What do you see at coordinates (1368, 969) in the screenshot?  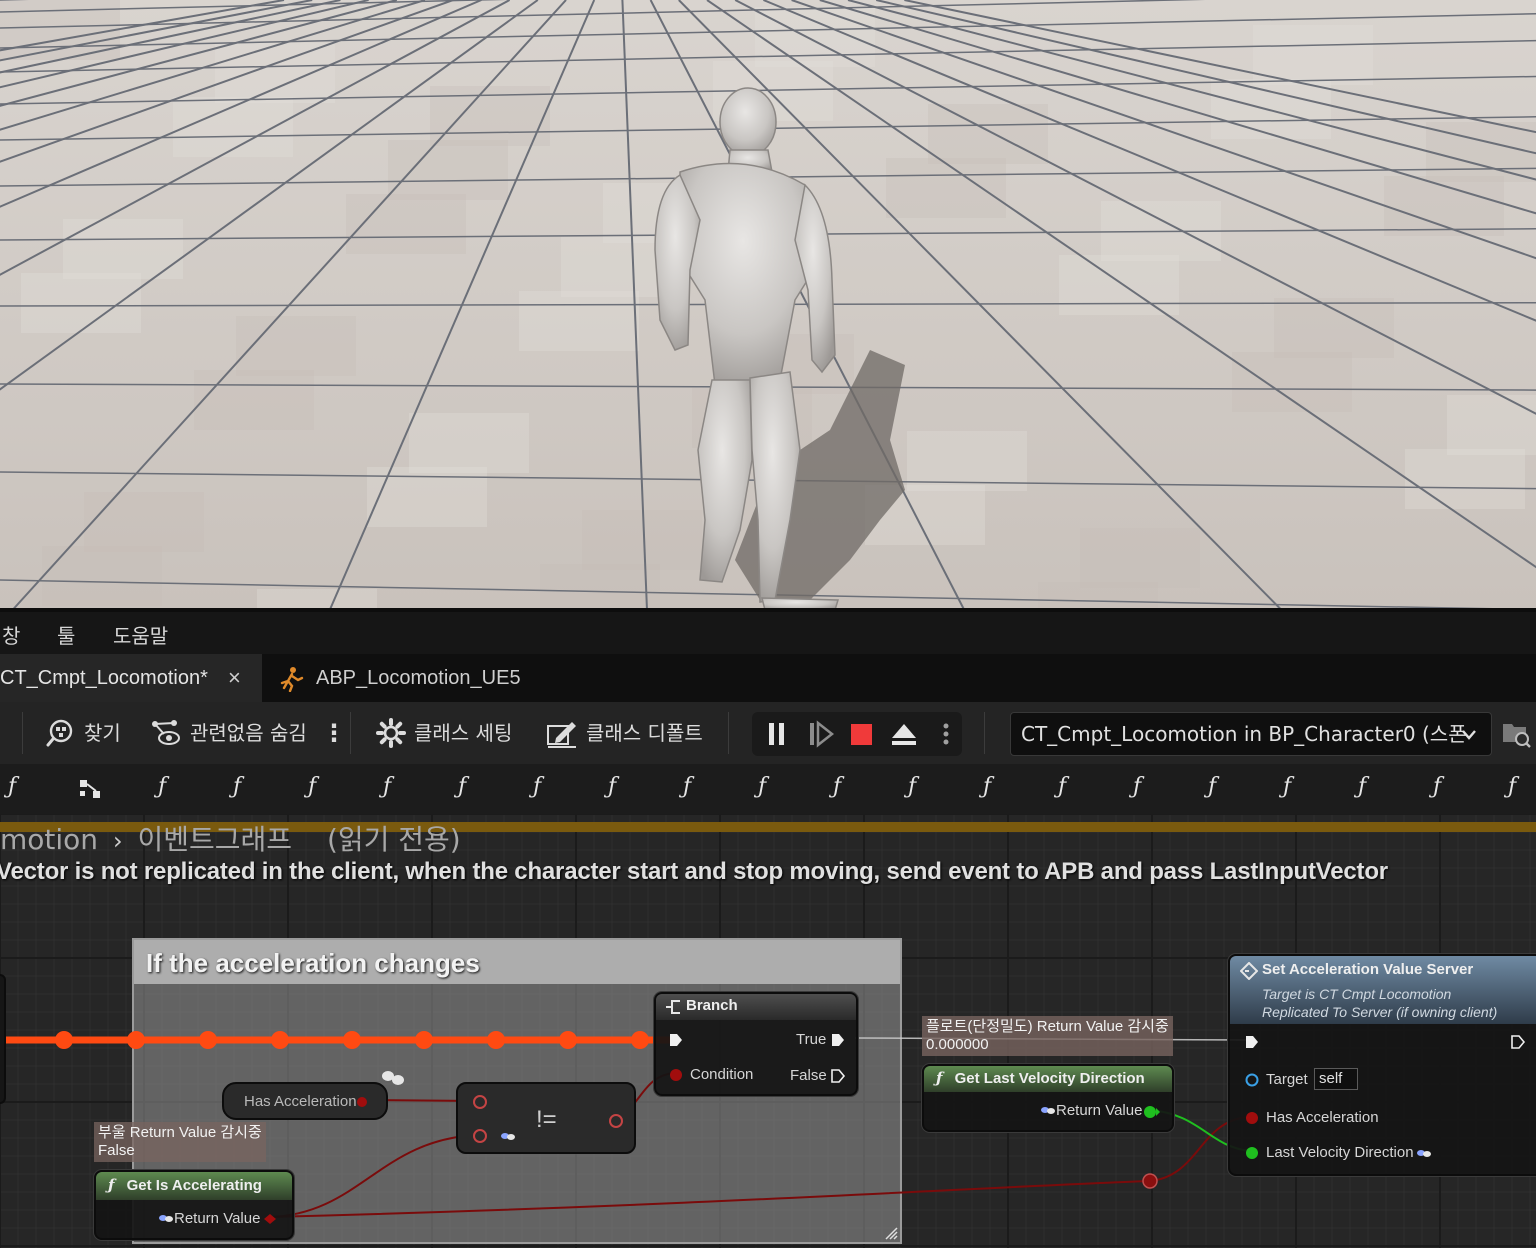 I see `set-accel-title: Set Acceleration Value Server` at bounding box center [1368, 969].